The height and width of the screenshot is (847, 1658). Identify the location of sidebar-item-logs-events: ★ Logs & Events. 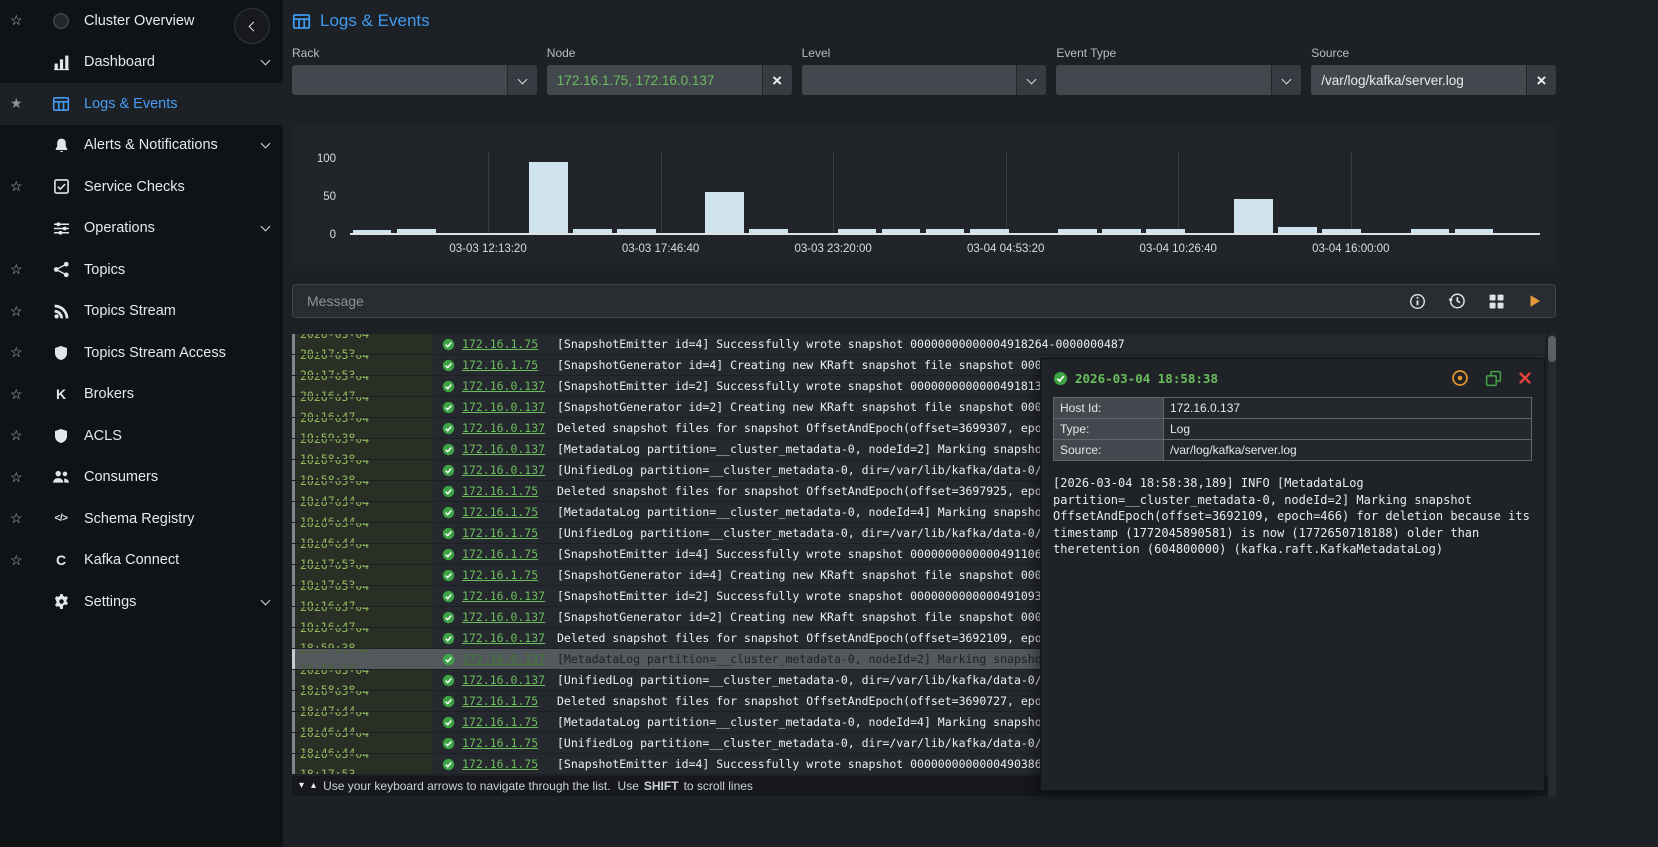
(141, 104).